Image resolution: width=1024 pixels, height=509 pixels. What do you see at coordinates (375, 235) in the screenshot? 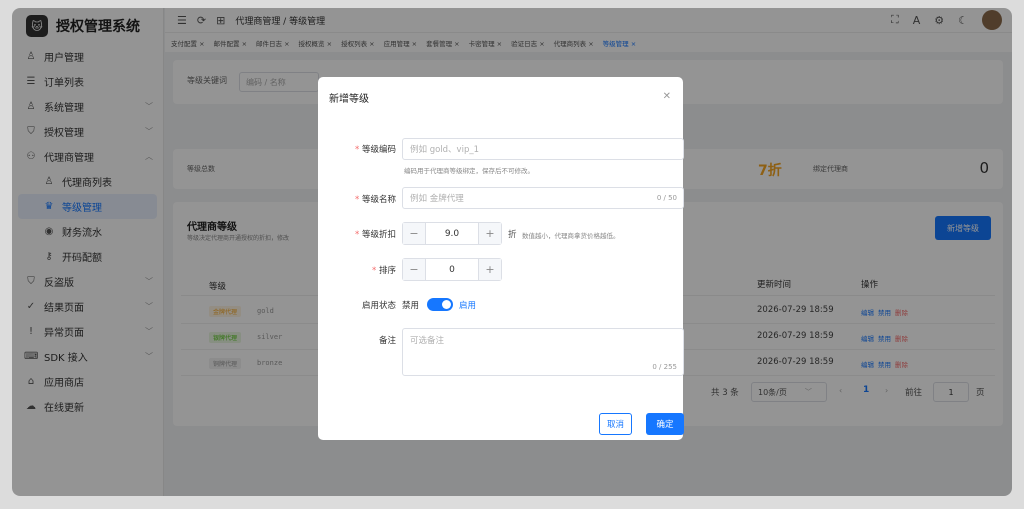
I see `discount-label: * 等级折扣` at bounding box center [375, 235].